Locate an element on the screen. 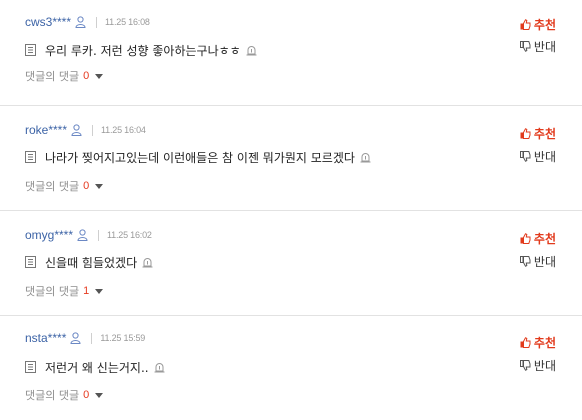 The image size is (582, 420). comment-text: 우리 루카. 저런 성향 좋아하는구나ㅎㅎ is located at coordinates (143, 50).